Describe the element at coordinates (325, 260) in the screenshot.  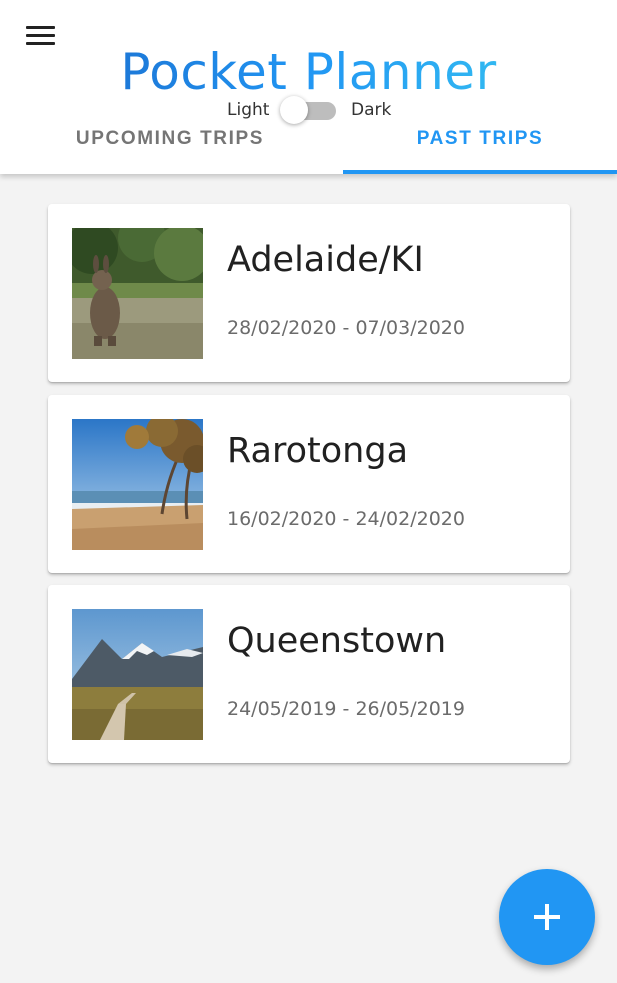
I see `trip-name: Adelaide/KI` at that location.